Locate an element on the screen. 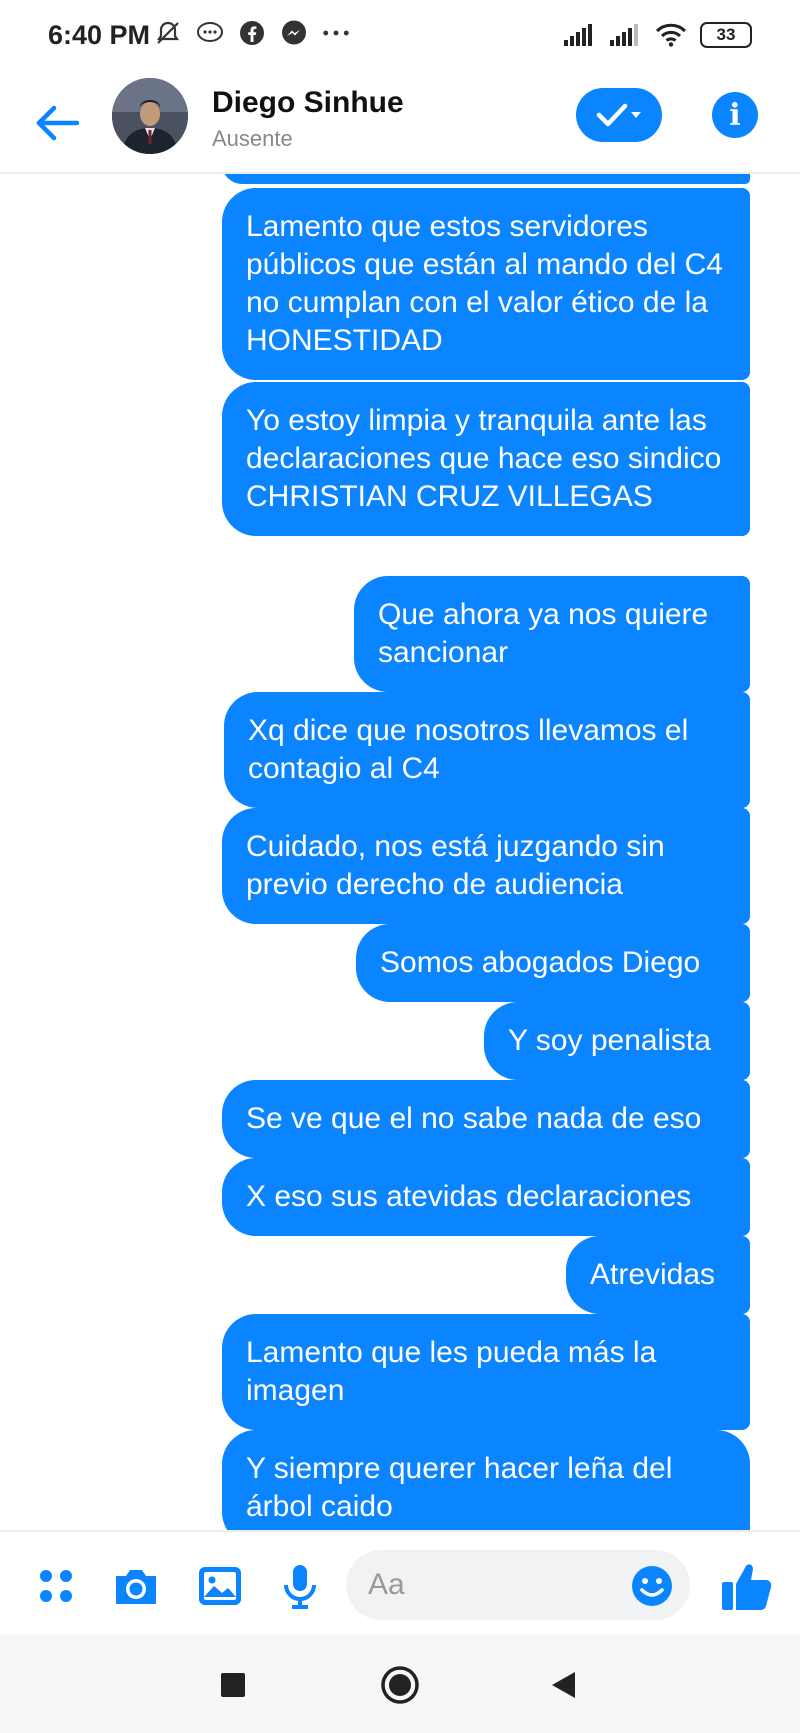  message-text: Lamento que les pueda más la imagen is located at coordinates (451, 1371).